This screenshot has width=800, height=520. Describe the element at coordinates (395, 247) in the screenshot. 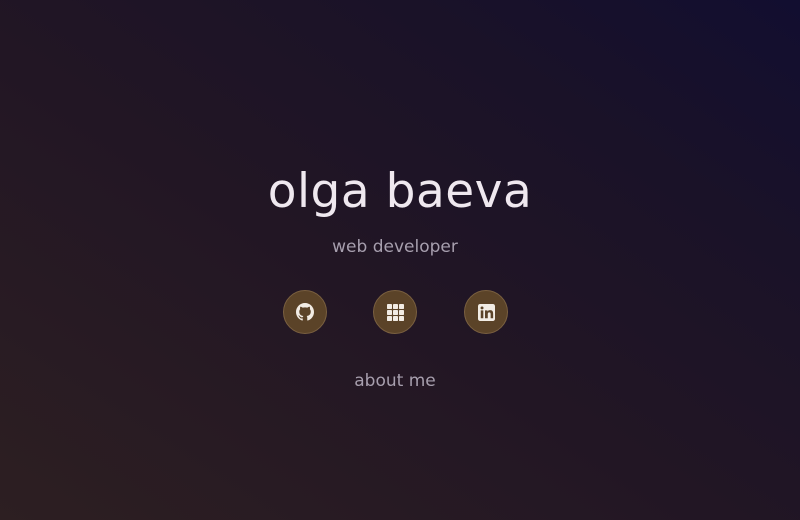

I see `subtitle-role: web developer` at that location.